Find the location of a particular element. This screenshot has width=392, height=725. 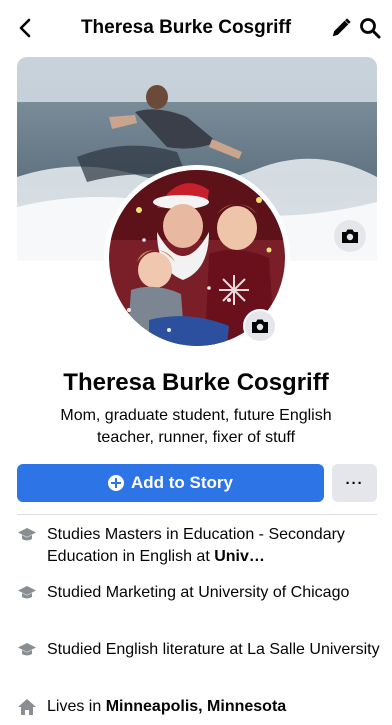

ellipsis-icon: ··· is located at coordinates (354, 483).